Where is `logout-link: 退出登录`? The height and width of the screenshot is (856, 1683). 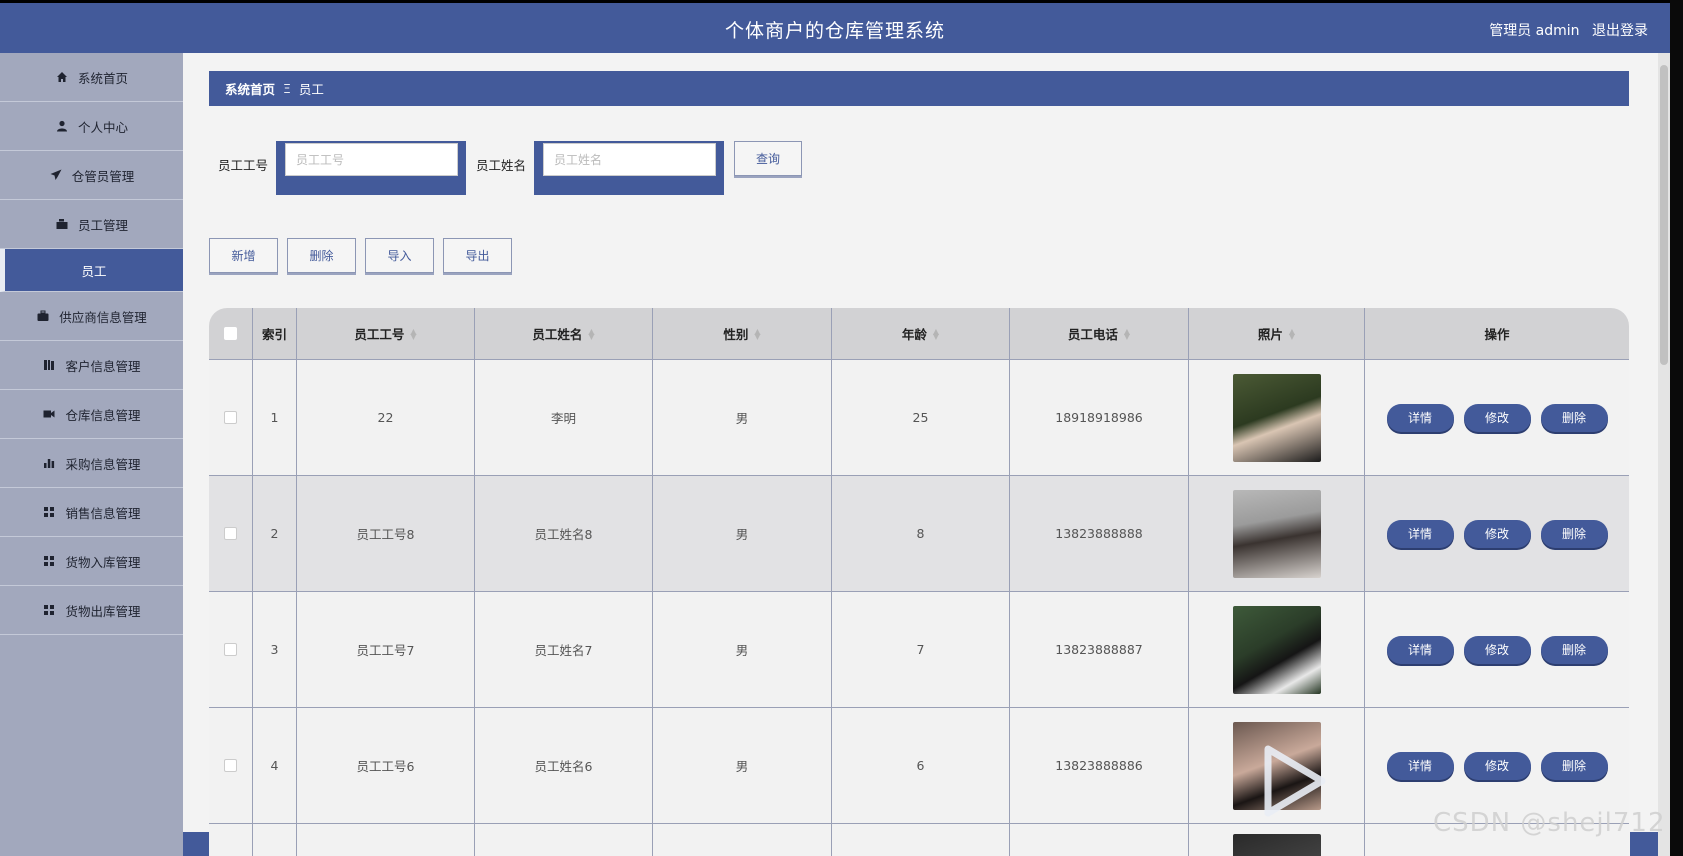 logout-link: 退出登录 is located at coordinates (1620, 31).